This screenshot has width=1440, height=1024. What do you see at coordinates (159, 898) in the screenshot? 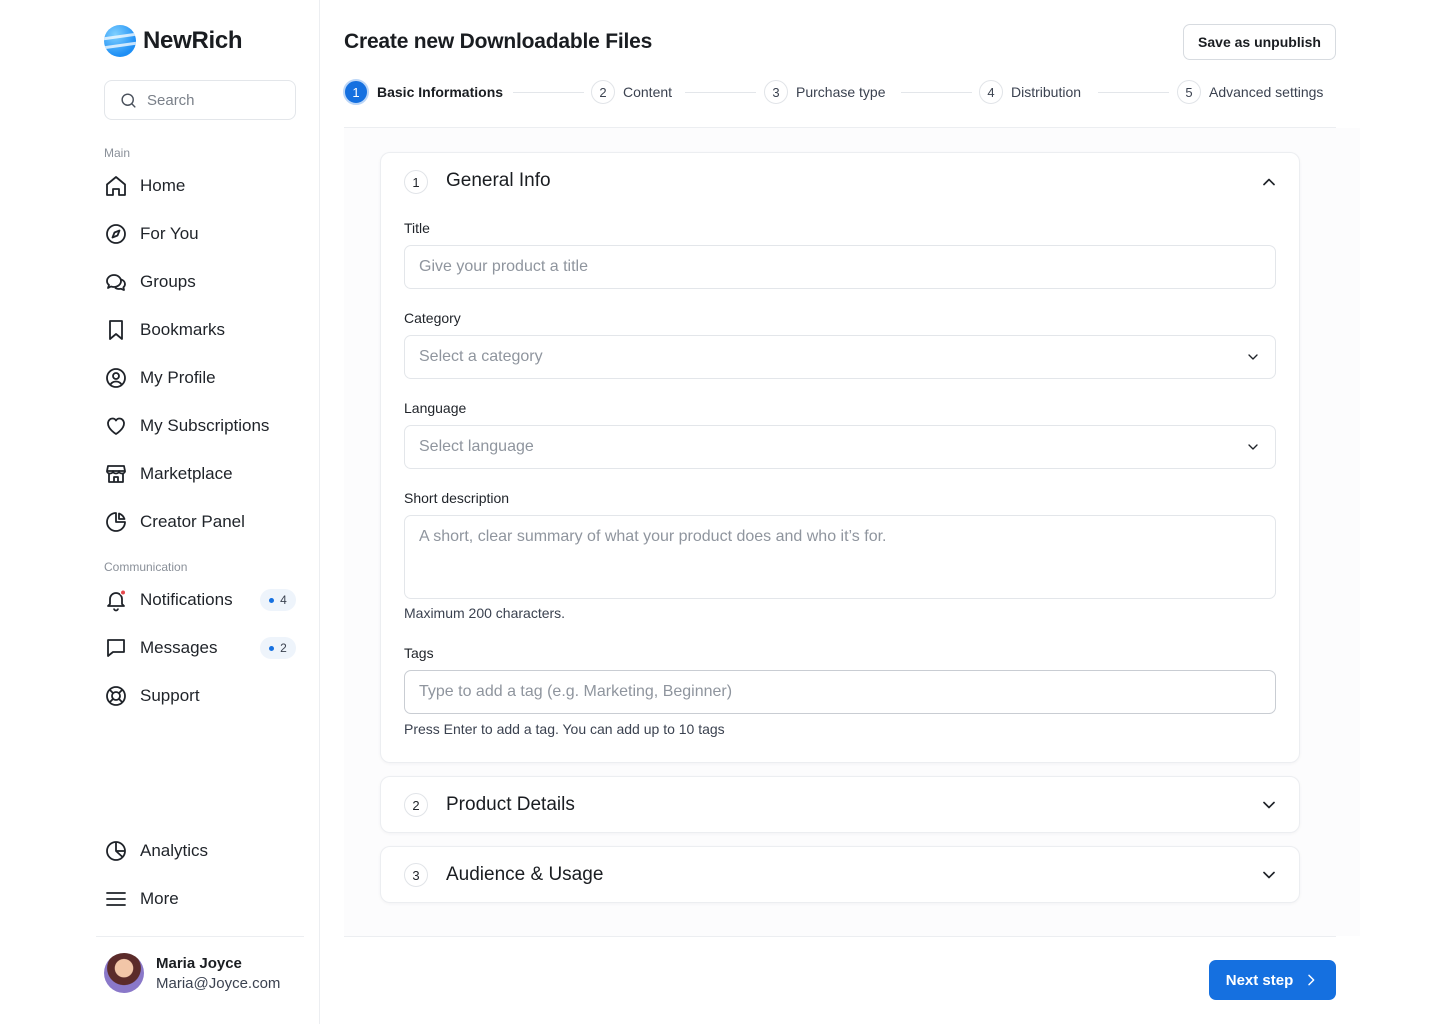
I see `sidebar-item-label: More` at bounding box center [159, 898].